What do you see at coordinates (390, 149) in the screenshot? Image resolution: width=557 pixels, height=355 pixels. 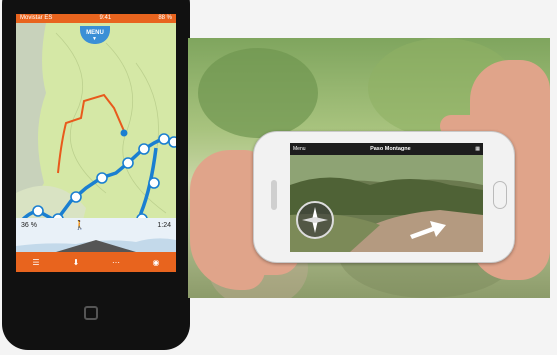 I see `page-title: Paso Montagne` at bounding box center [390, 149].